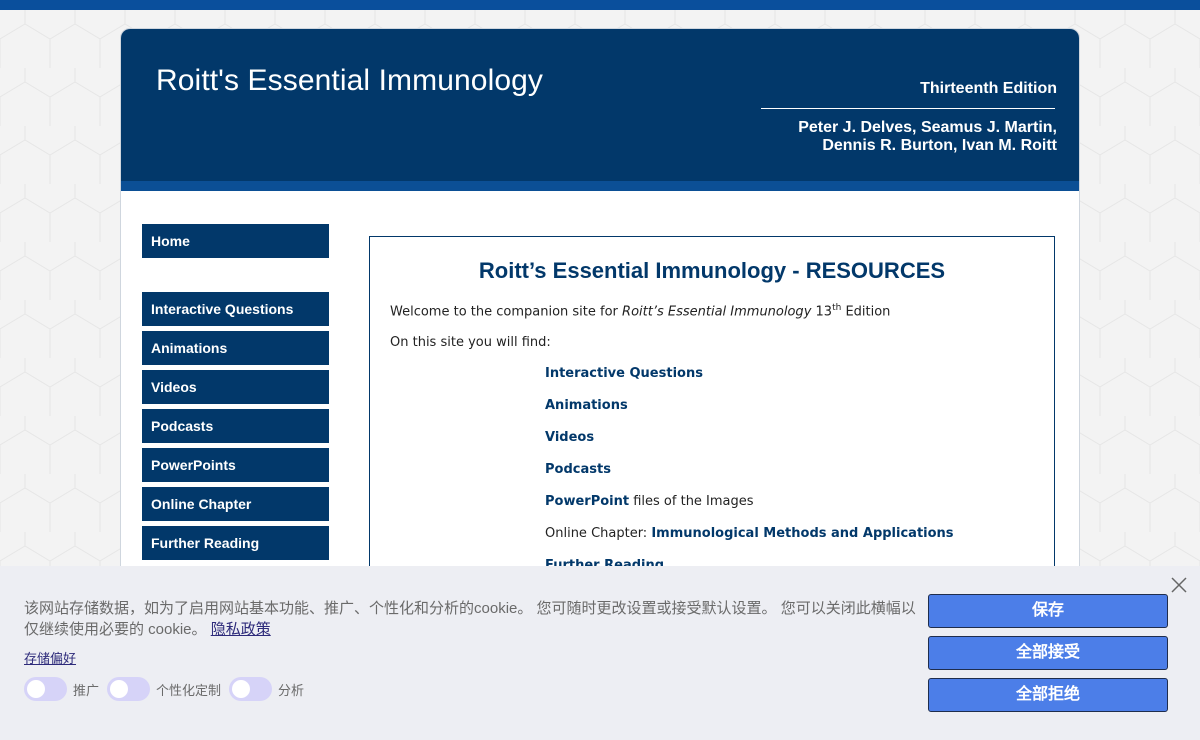  What do you see at coordinates (235, 241) in the screenshot?
I see `nav-home: Home` at bounding box center [235, 241].